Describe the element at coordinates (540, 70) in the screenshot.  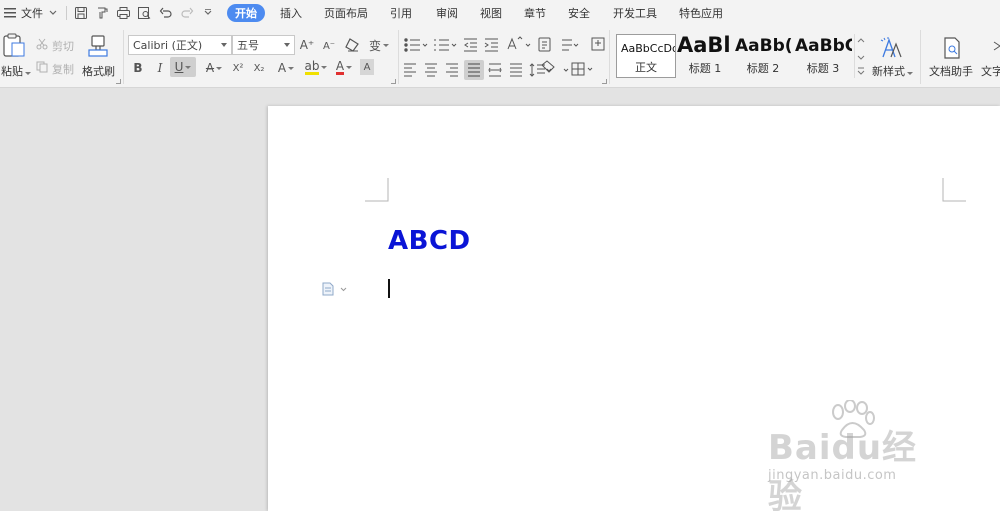
I see `paragraph-spacing-icon` at that location.